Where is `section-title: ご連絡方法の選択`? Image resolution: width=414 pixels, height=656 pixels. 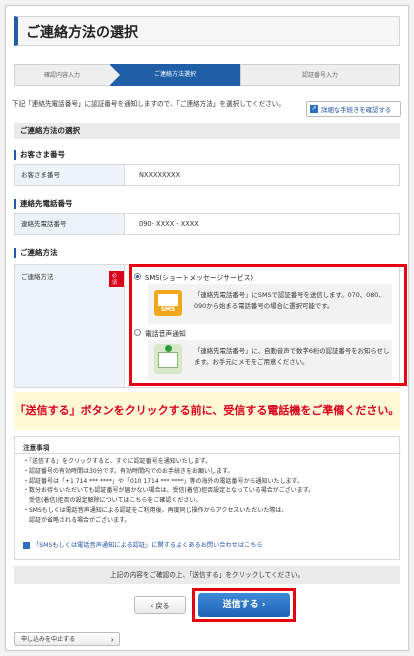
section-title: ご連絡方法の選択 is located at coordinates (207, 131).